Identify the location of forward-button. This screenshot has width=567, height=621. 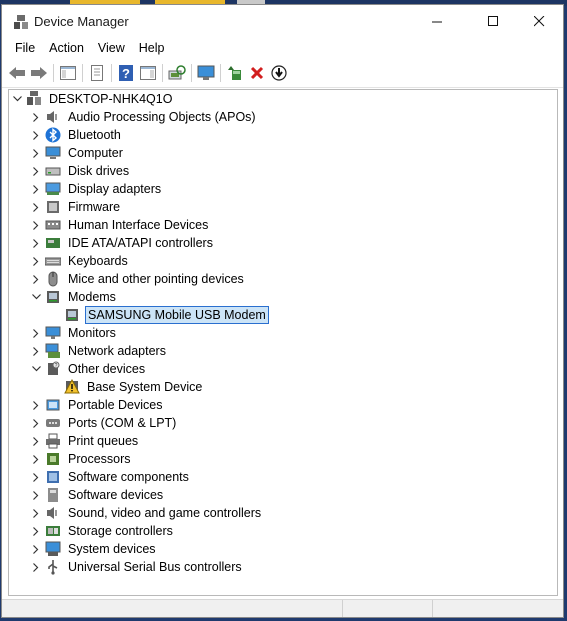
(39, 73).